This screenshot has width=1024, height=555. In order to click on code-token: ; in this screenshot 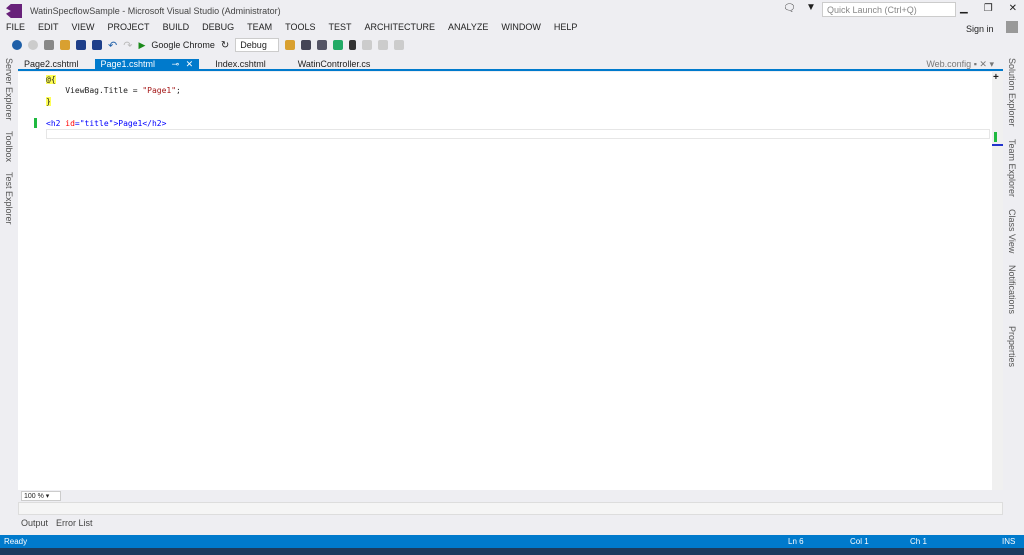, I will do `click(178, 90)`.